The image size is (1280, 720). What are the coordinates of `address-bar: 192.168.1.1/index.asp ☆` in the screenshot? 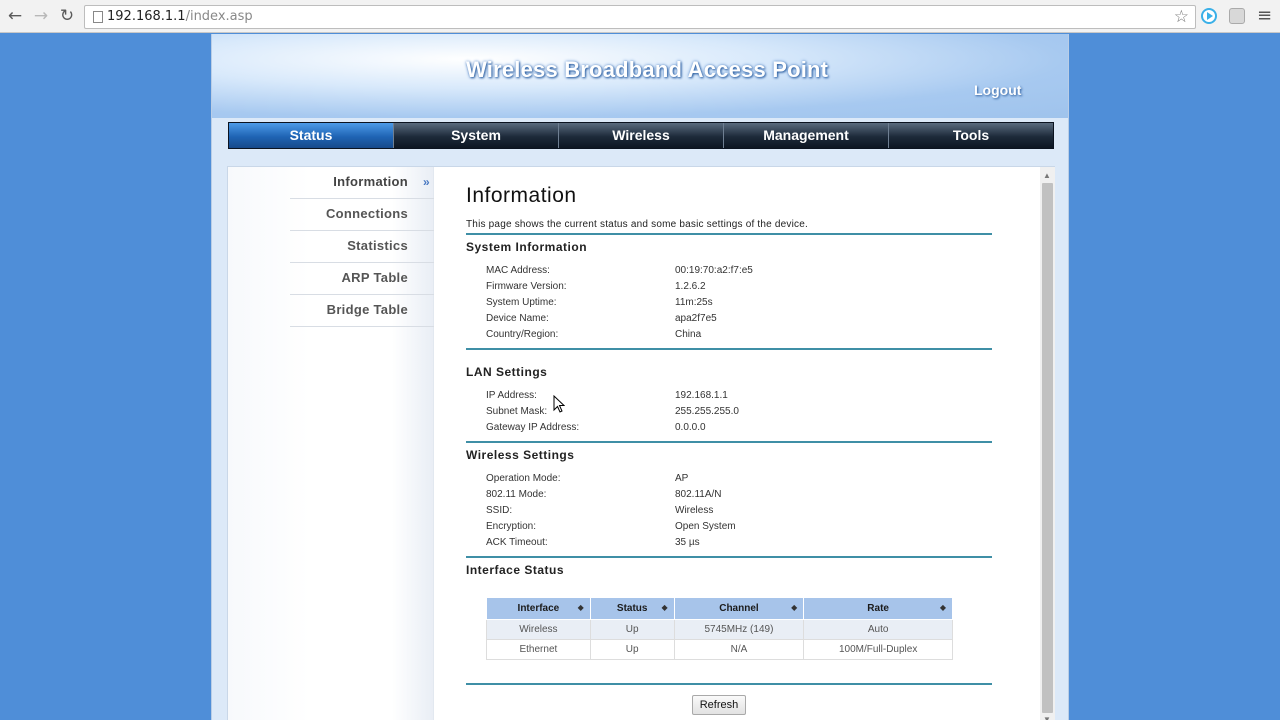 It's located at (640, 17).